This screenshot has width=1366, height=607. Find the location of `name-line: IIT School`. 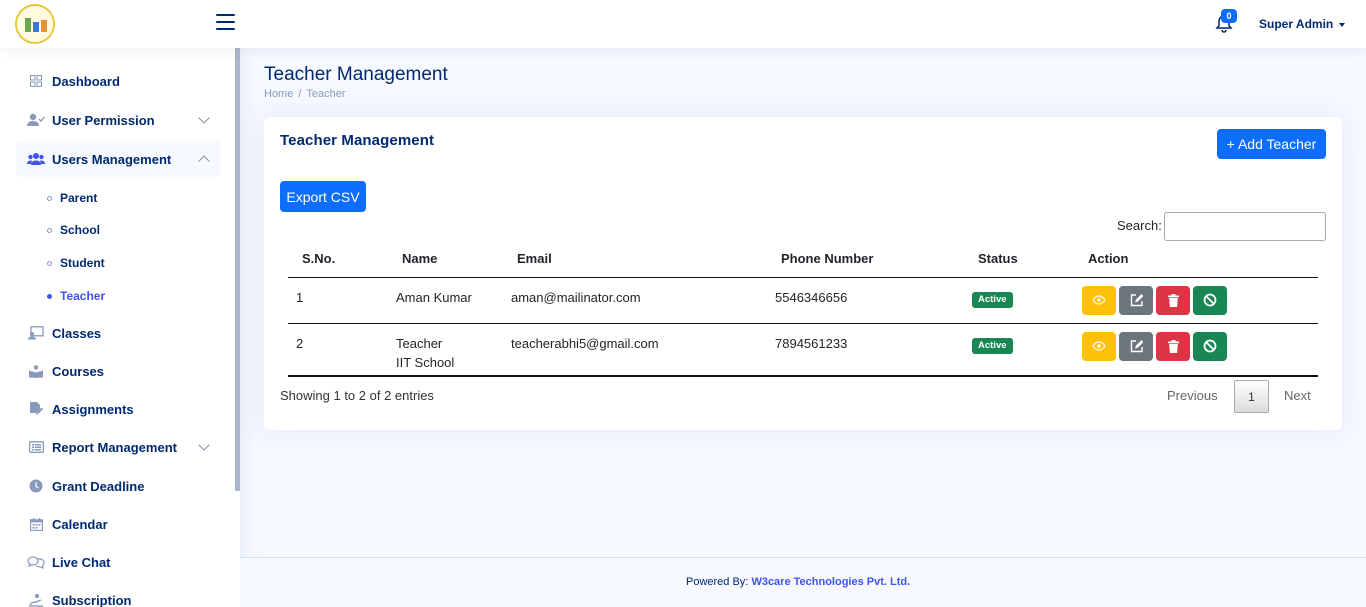

name-line: IIT School is located at coordinates (425, 362).